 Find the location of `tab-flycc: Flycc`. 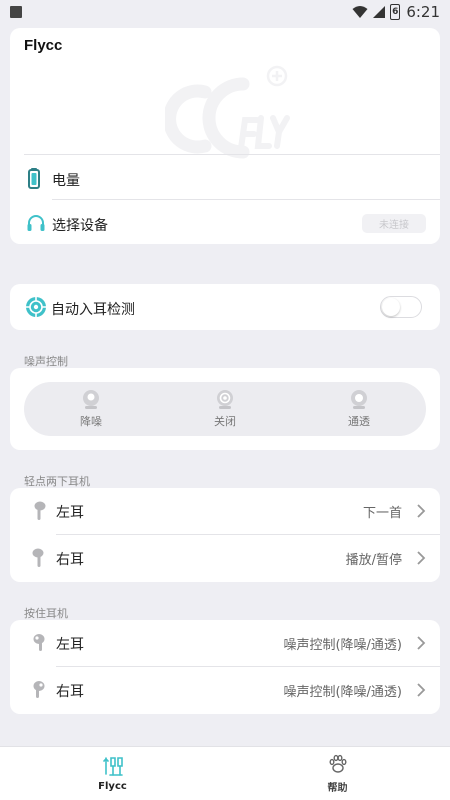

tab-flycc: Flycc is located at coordinates (112, 773).